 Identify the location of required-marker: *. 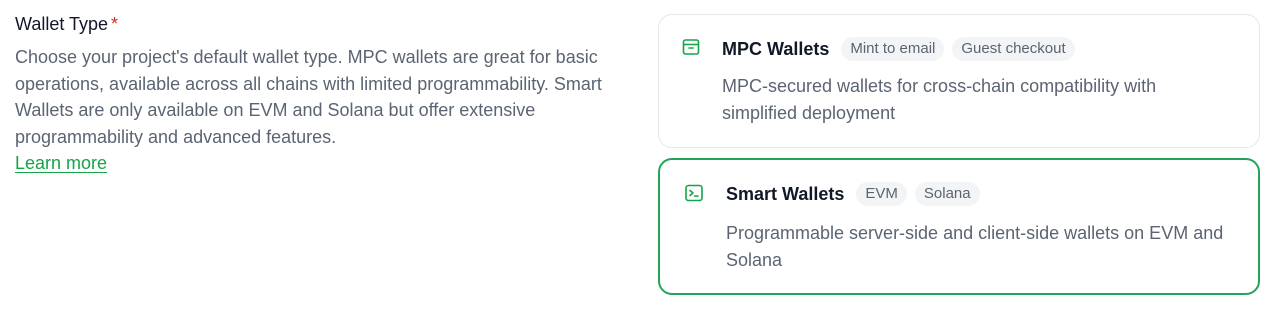
(115, 24).